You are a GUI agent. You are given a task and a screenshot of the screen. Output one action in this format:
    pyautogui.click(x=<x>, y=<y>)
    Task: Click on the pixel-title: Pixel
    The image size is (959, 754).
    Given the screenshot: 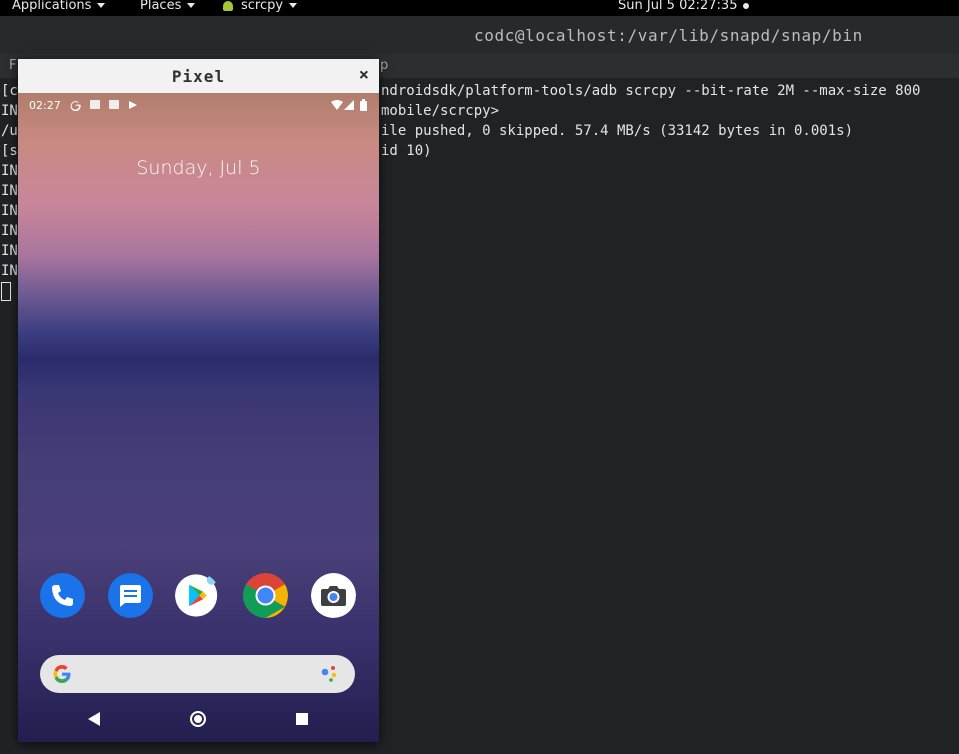 What is the action you would take?
    pyautogui.click(x=198, y=76)
    